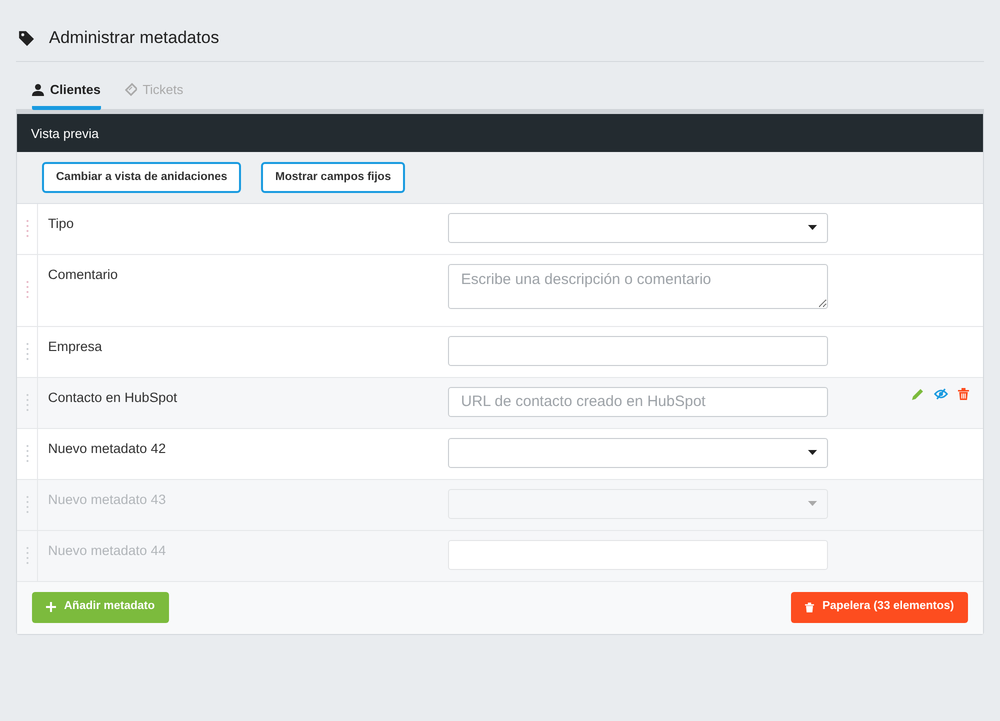 The width and height of the screenshot is (1000, 721). I want to click on pencil-icon, so click(918, 394).